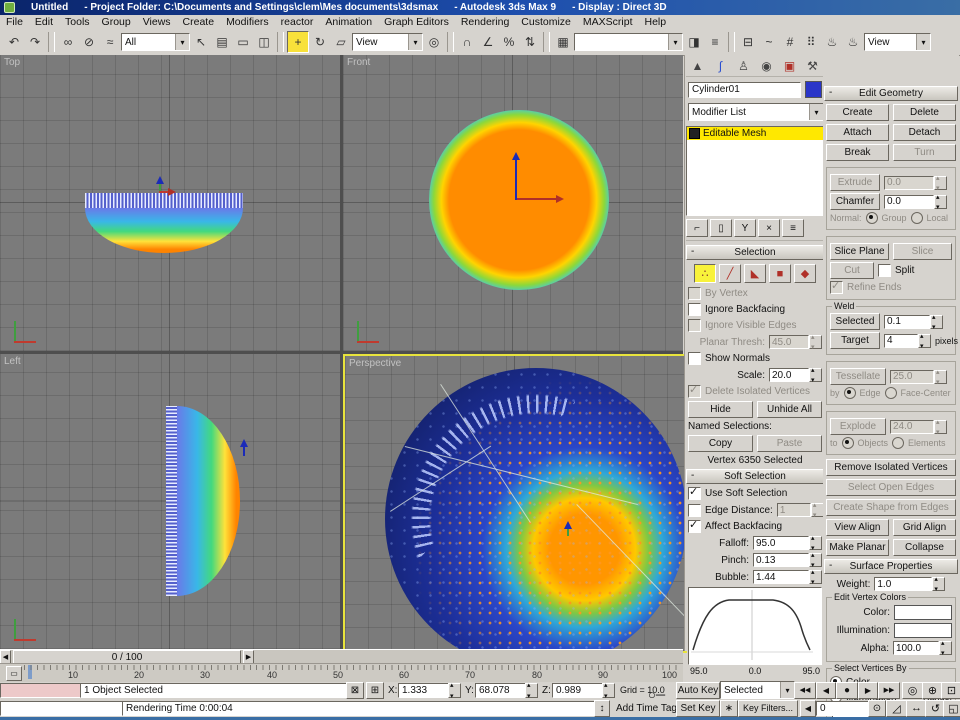 Image resolution: width=960 pixels, height=720 pixels. What do you see at coordinates (857, 112) in the screenshot?
I see `create-button: Create` at bounding box center [857, 112].